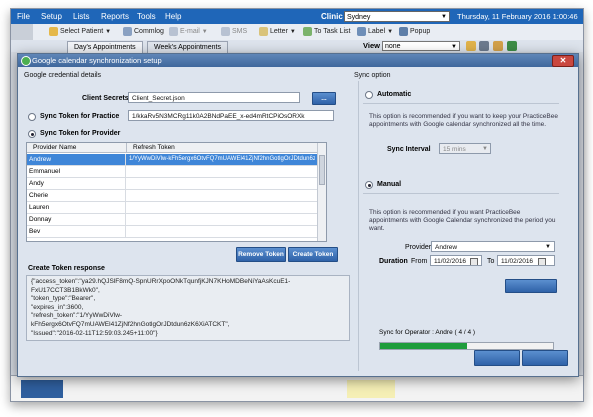 This screenshot has width=593, height=417. What do you see at coordinates (531, 286) in the screenshot?
I see `sync-button` at bounding box center [531, 286].